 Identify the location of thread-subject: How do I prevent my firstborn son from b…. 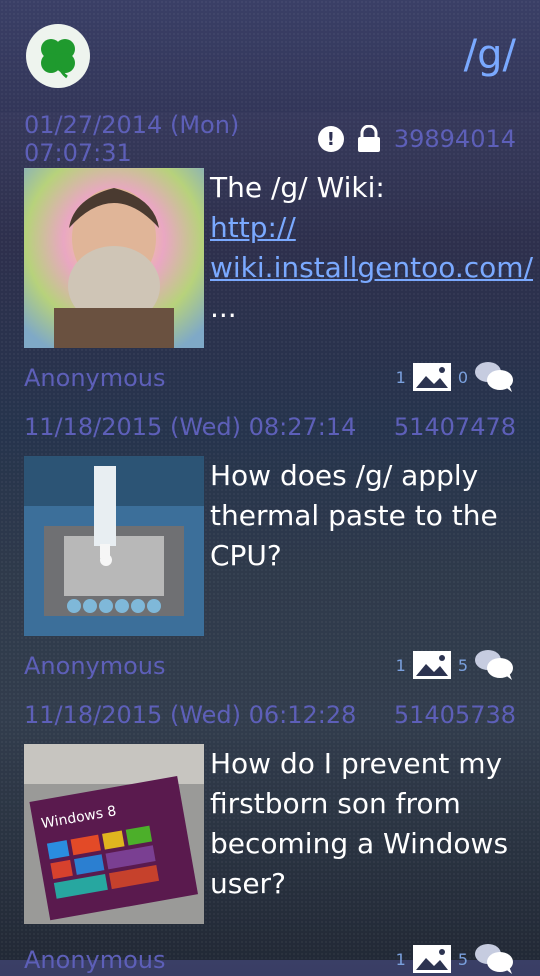
(359, 823).